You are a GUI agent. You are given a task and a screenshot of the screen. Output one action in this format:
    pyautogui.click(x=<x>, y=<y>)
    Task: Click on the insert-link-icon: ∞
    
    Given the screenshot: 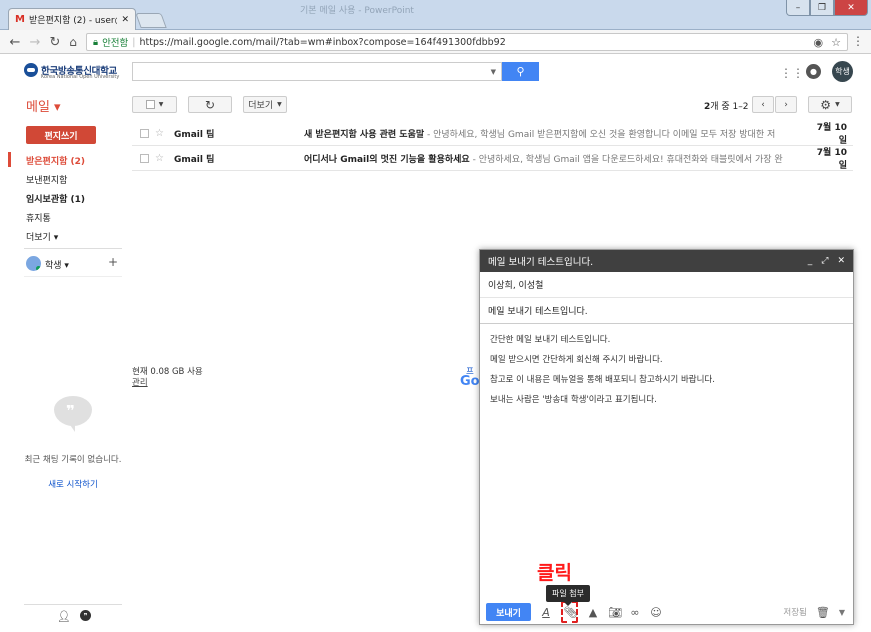 What is the action you would take?
    pyautogui.click(x=635, y=612)
    